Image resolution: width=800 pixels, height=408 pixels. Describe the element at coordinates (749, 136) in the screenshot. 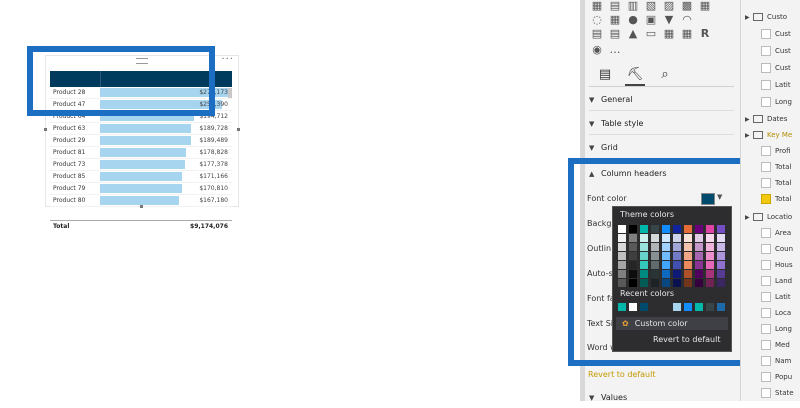

I see `expand-arrow-icon: ▶` at that location.